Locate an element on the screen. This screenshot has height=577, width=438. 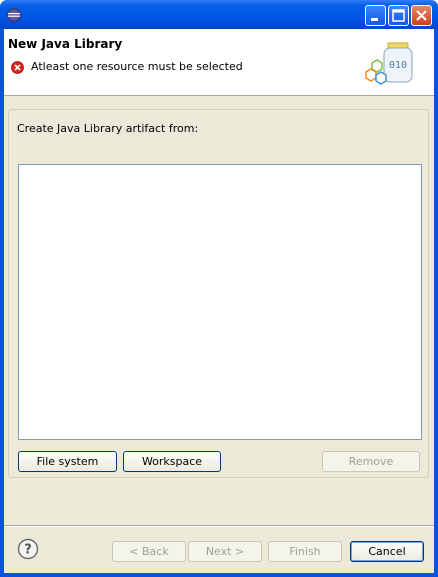
java-library-jar-icon: 010 is located at coordinates (389, 63).